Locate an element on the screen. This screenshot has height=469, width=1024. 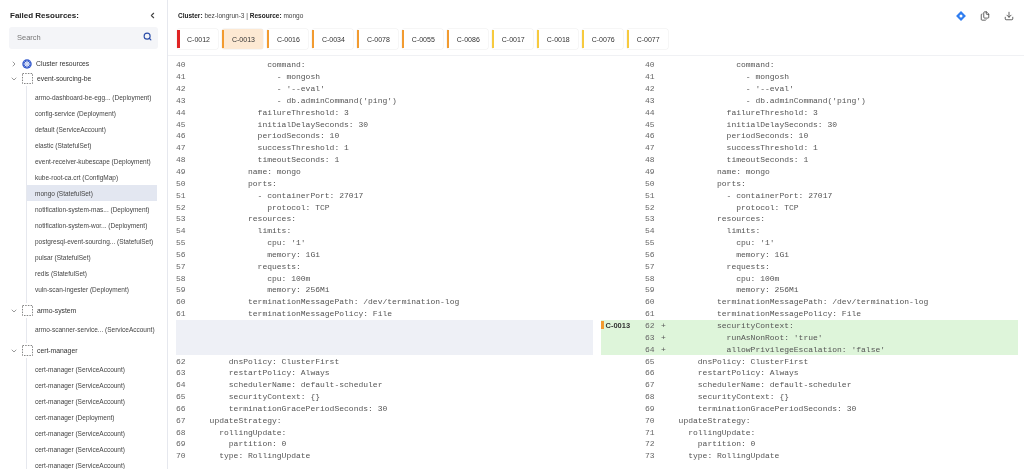
line-number: 47 is located at coordinates (181, 148).